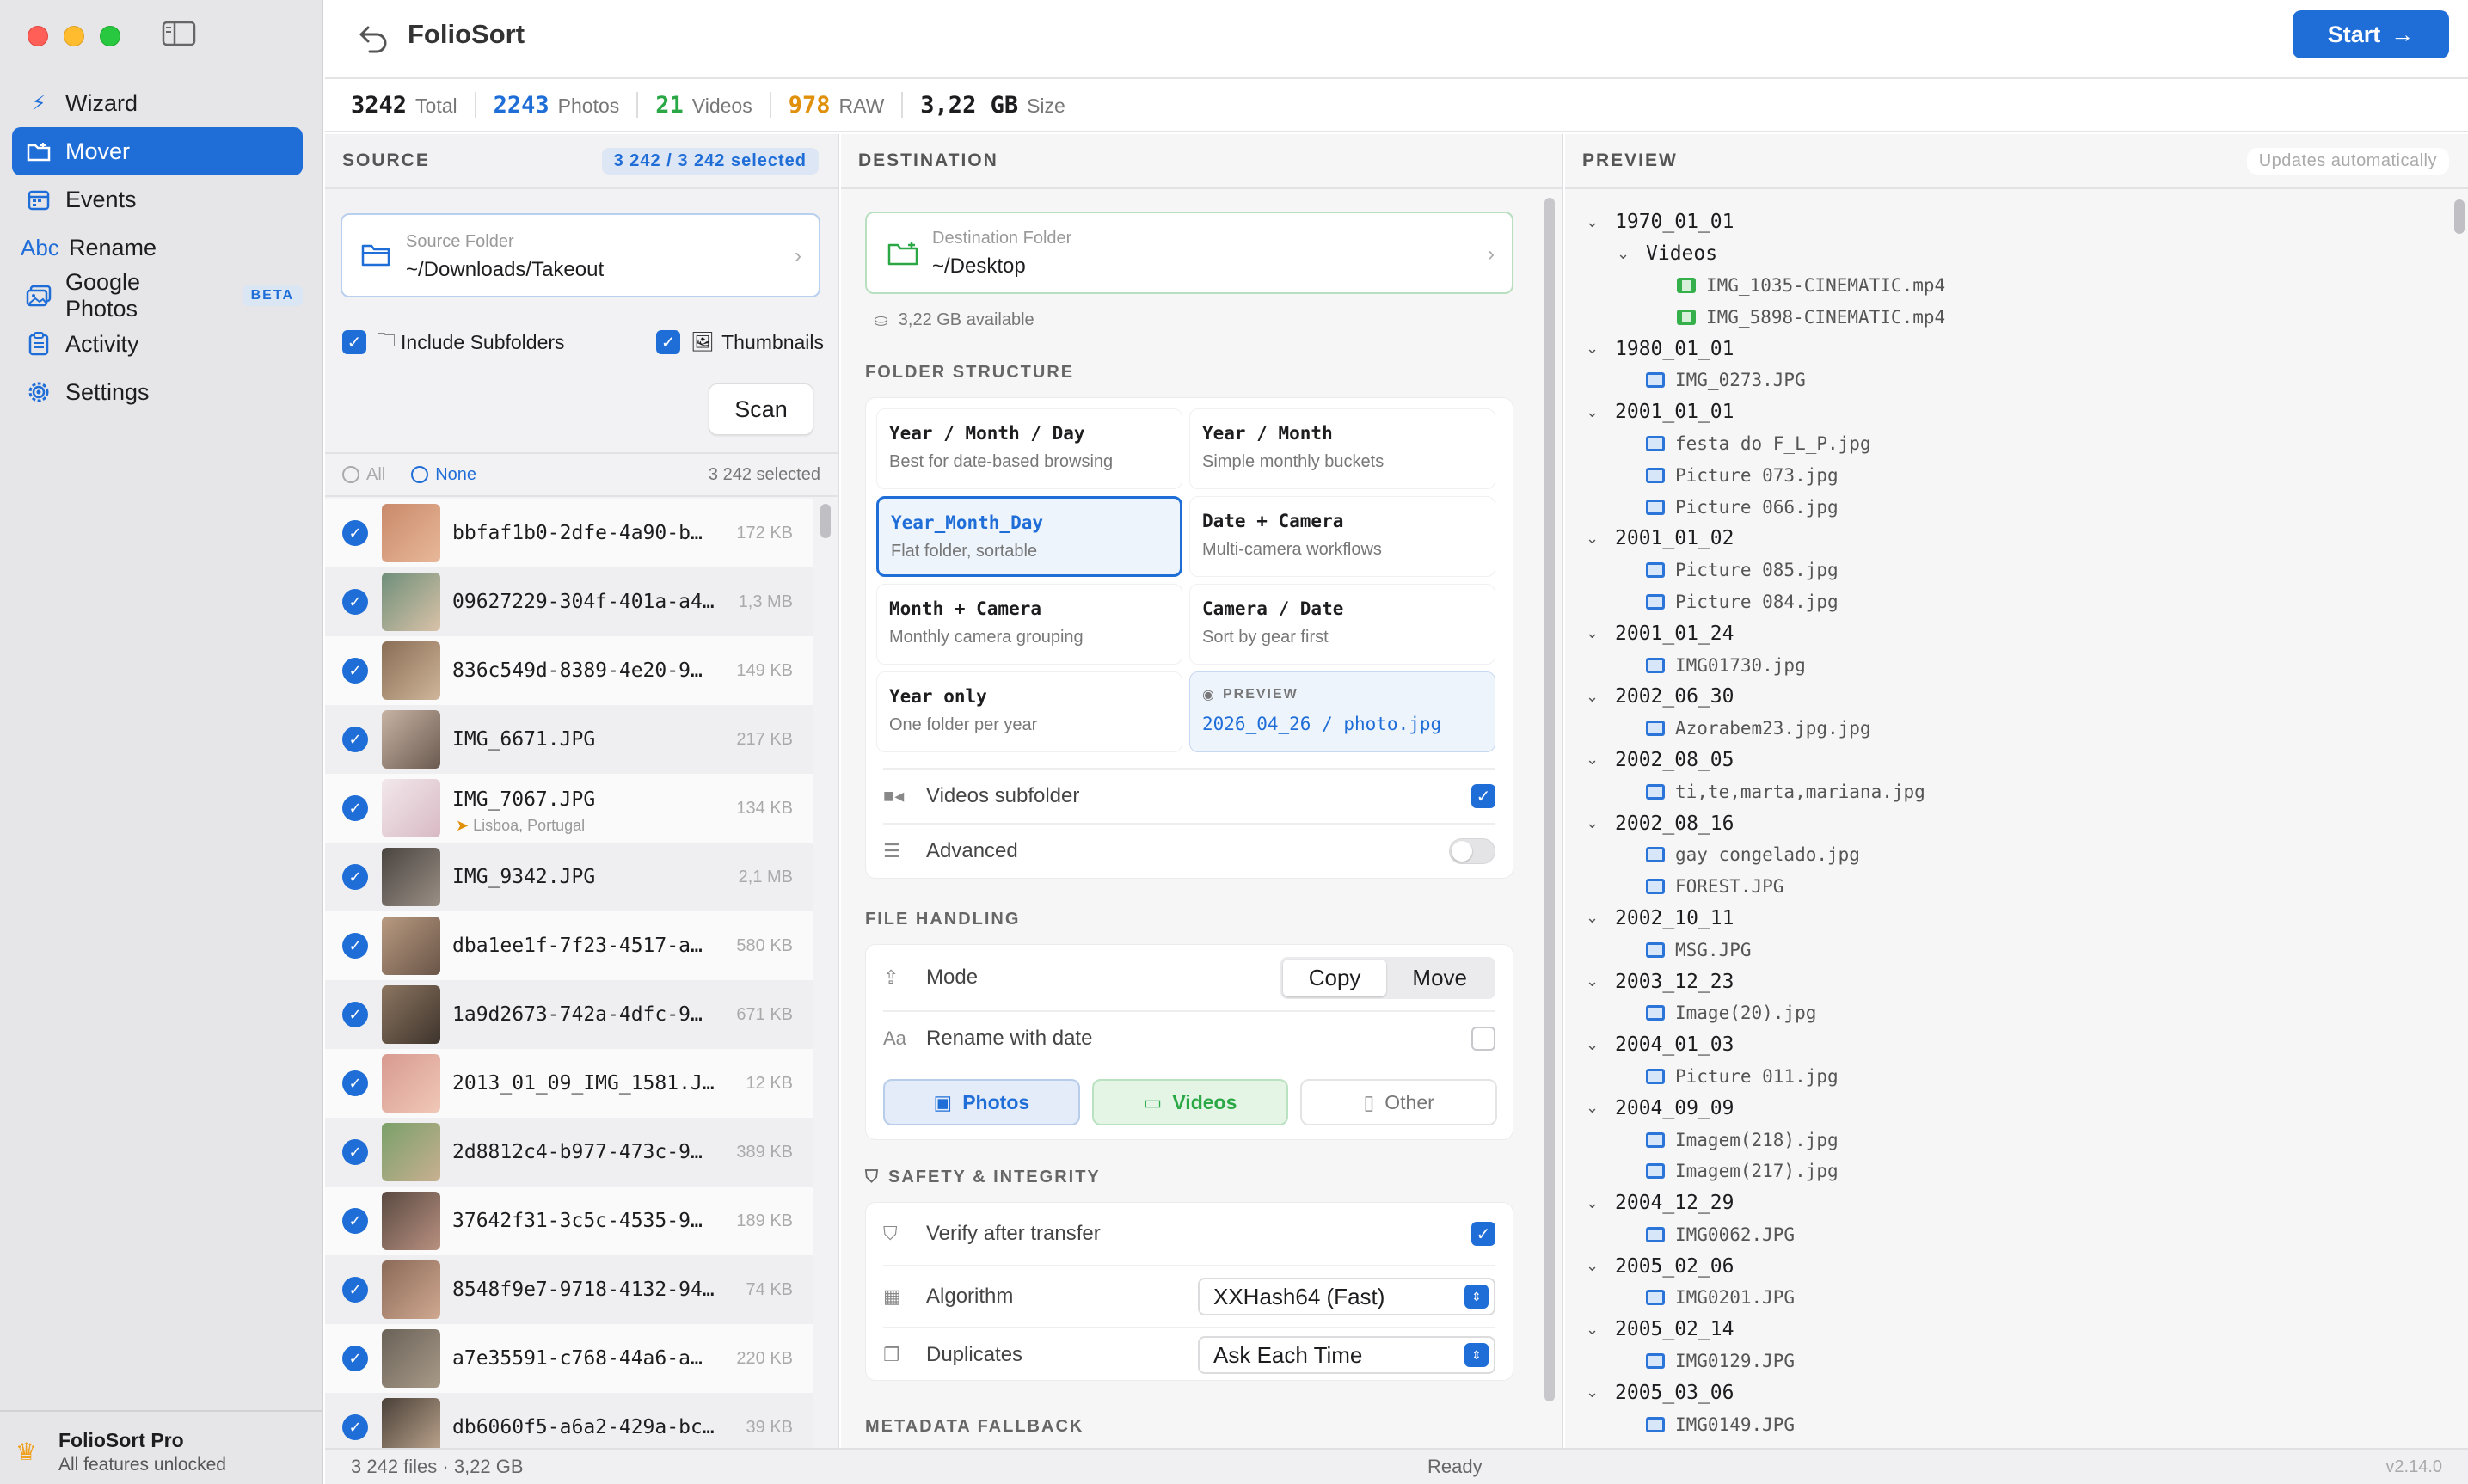 This screenshot has width=2468, height=1484. What do you see at coordinates (1483, 1234) in the screenshot?
I see `verify-checkbox: ✓` at bounding box center [1483, 1234].